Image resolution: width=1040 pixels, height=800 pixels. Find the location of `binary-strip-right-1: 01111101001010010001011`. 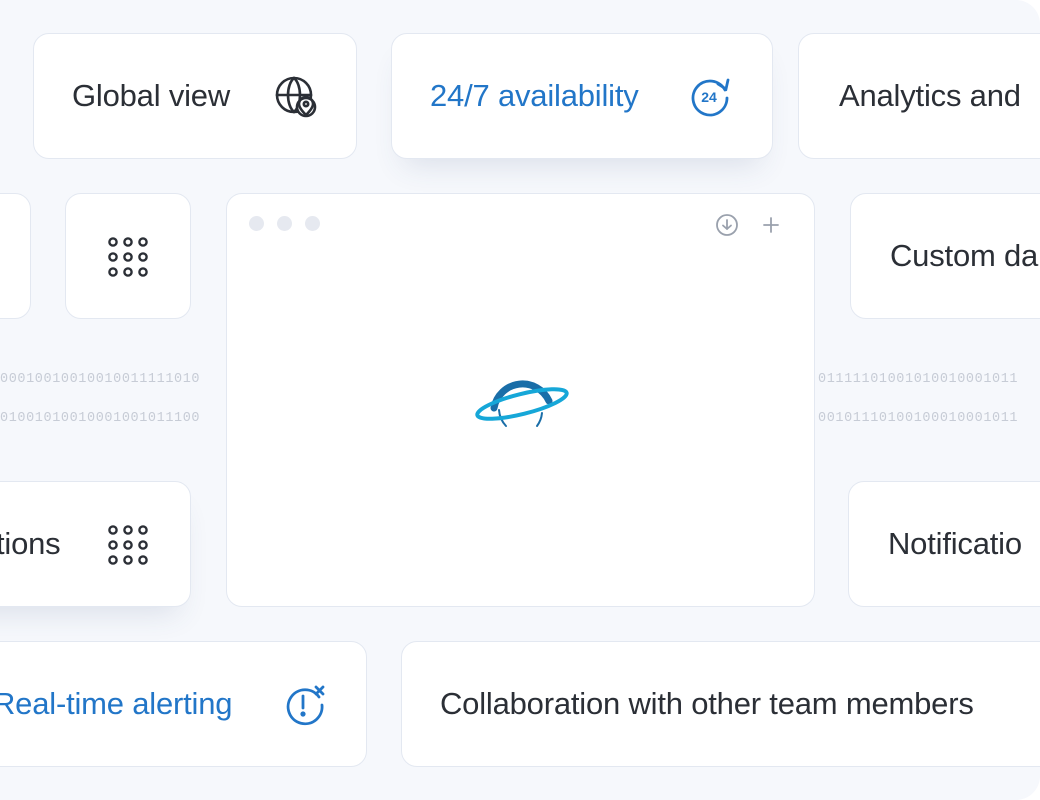

binary-strip-right-1: 01111101001010010001011 is located at coordinates (918, 379).